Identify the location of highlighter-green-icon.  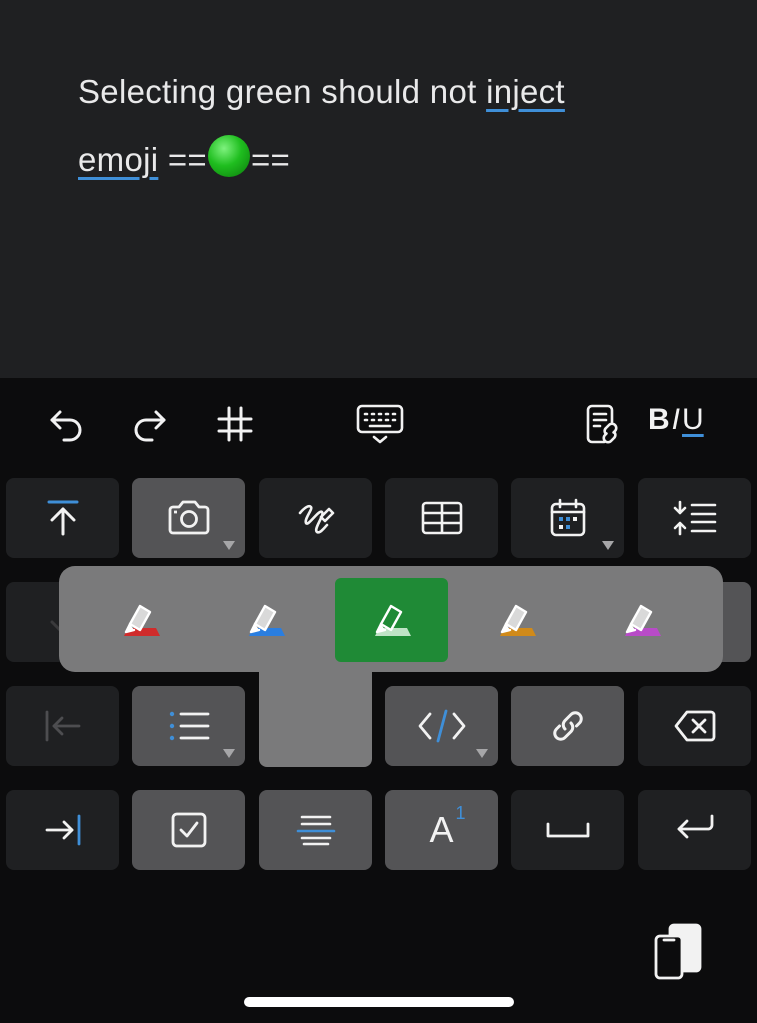
(392, 620).